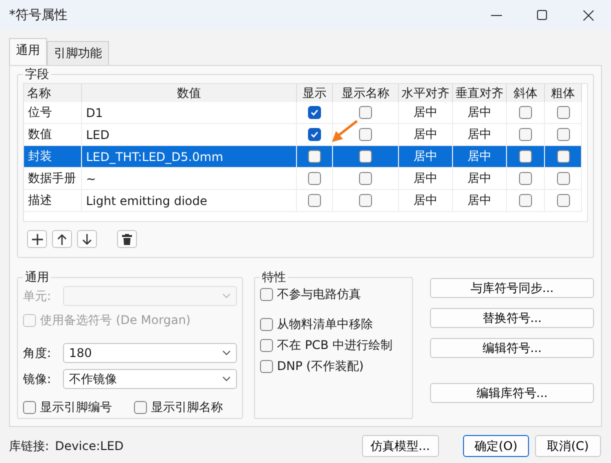 The height and width of the screenshot is (463, 611). What do you see at coordinates (563, 93) in the screenshot?
I see `column-header: 粗体` at bounding box center [563, 93].